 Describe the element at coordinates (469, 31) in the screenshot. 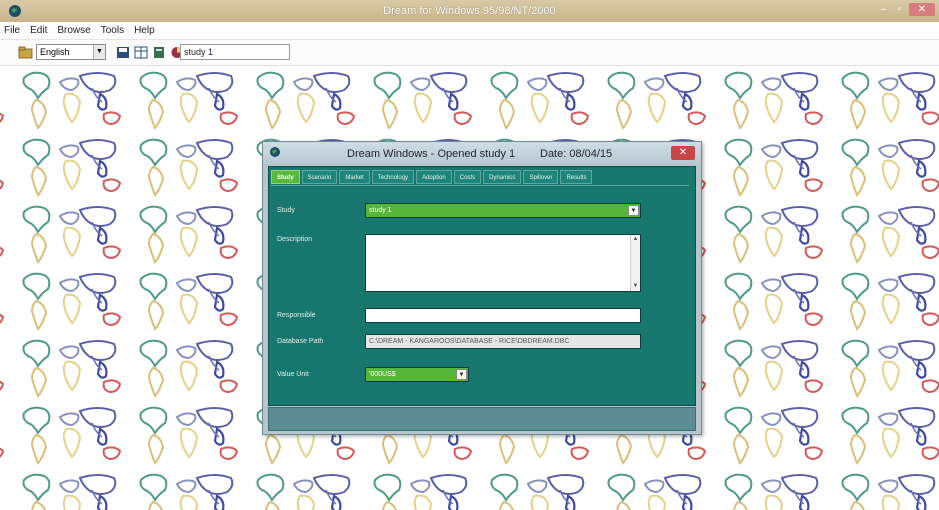

I see `menu-bar: File Edit Browse Tools Help` at that location.